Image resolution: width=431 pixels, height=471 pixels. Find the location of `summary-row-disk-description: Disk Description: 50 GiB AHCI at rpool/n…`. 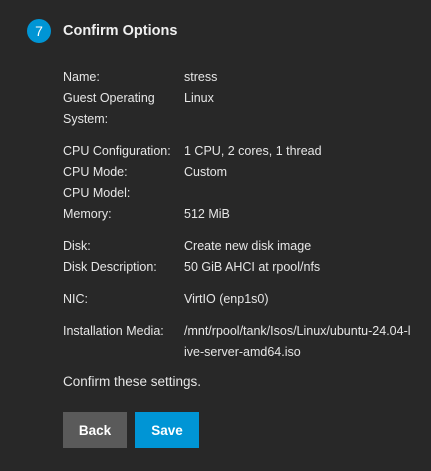

summary-row-disk-description: Disk Description: 50 GiB AHCI at rpool/n… is located at coordinates (238, 267).